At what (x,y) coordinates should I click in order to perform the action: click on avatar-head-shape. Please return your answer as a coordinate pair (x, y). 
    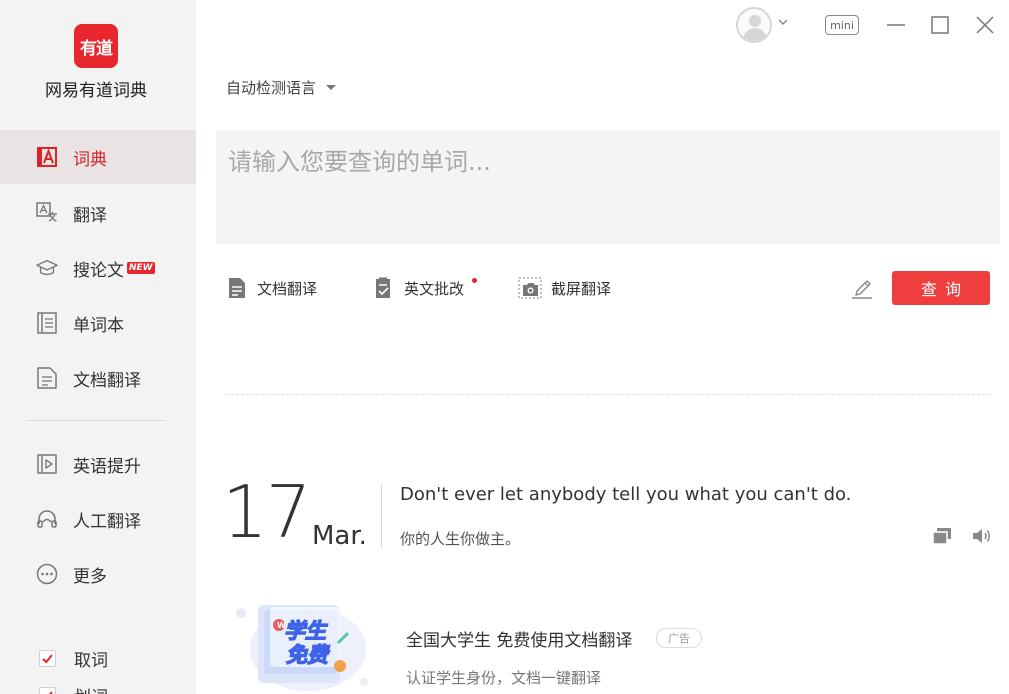
    Looking at the image, I should click on (755, 21).